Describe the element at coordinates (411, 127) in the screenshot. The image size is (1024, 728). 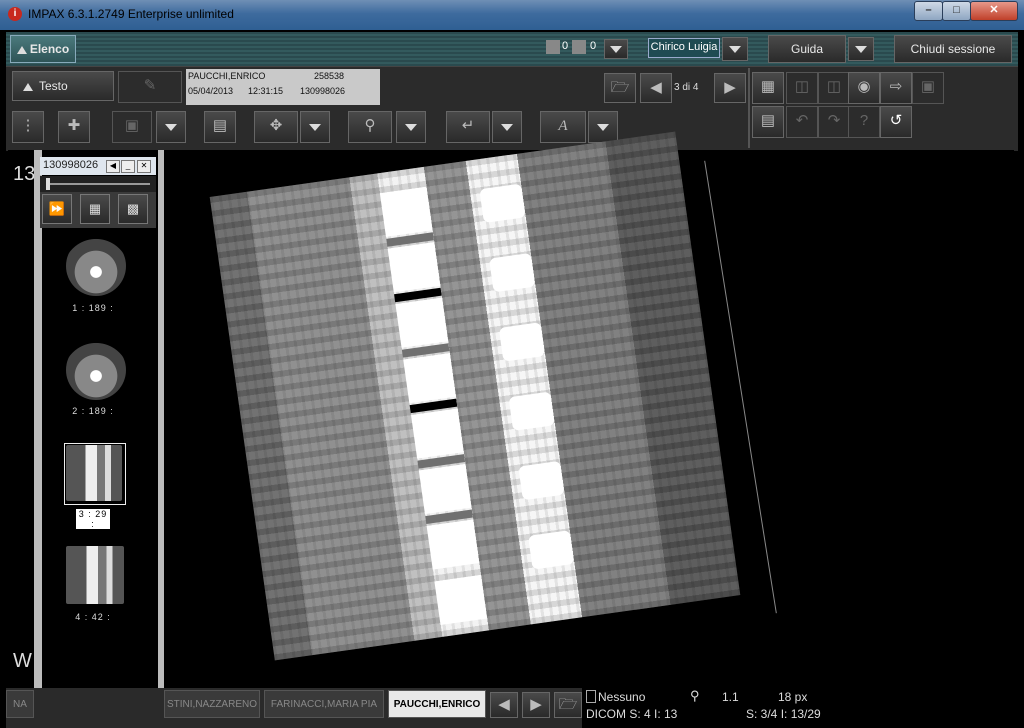
I see `zoom-dropdown` at that location.